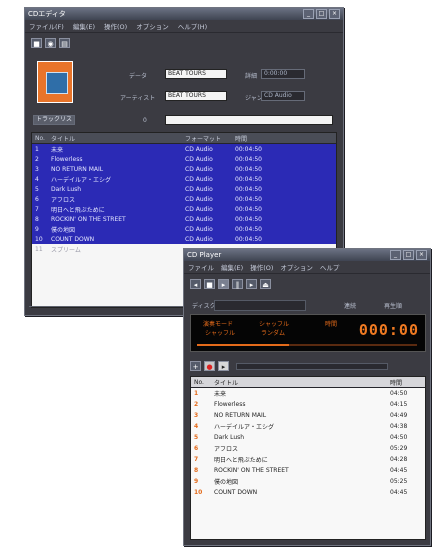 This screenshot has width=435, height=551. What do you see at coordinates (46, 26) in the screenshot?
I see `menu-file: ファイル(F)` at bounding box center [46, 26].